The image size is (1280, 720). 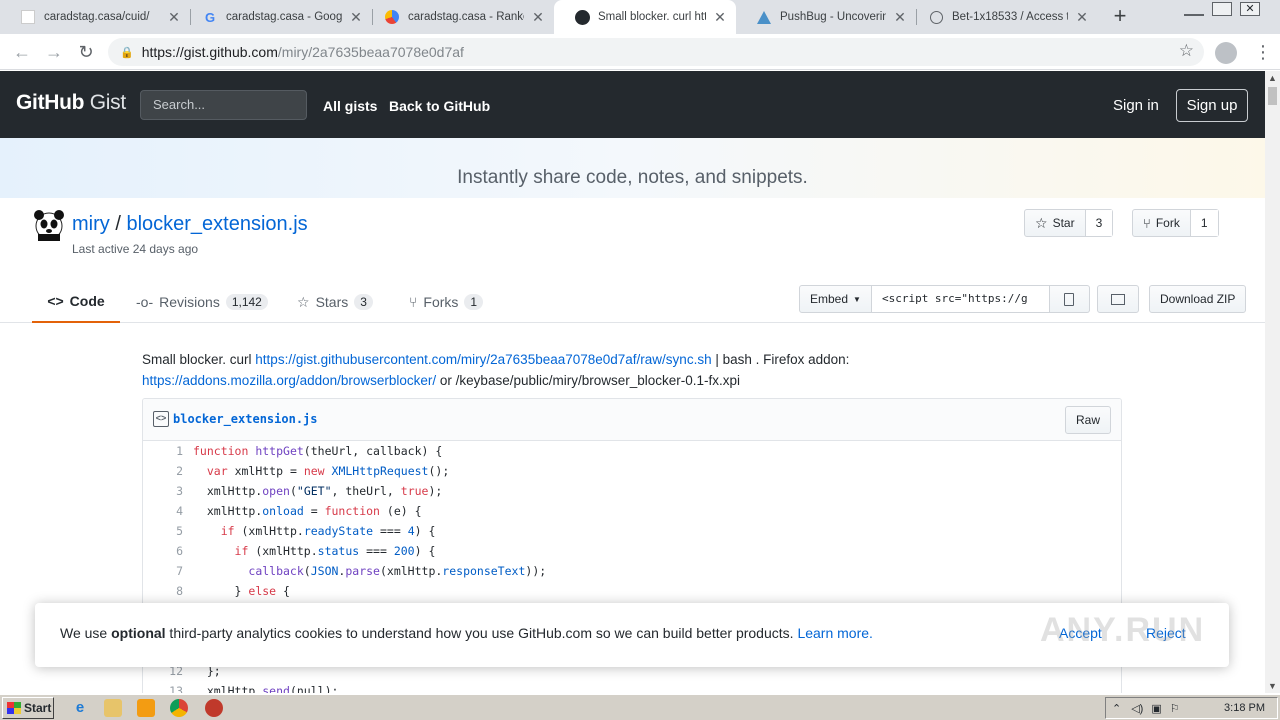 I want to click on line-number: 1, so click(x=168, y=451).